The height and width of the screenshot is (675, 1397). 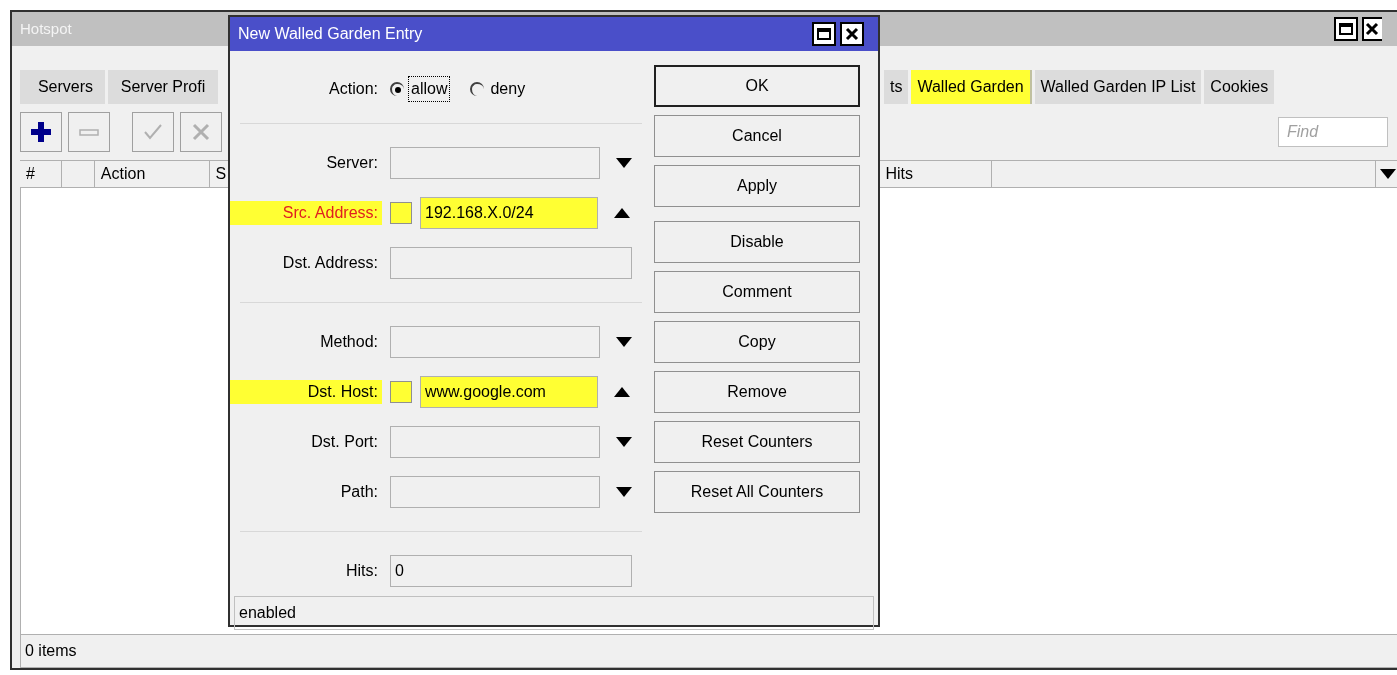 What do you see at coordinates (349, 342) in the screenshot?
I see `field-label: Method:` at bounding box center [349, 342].